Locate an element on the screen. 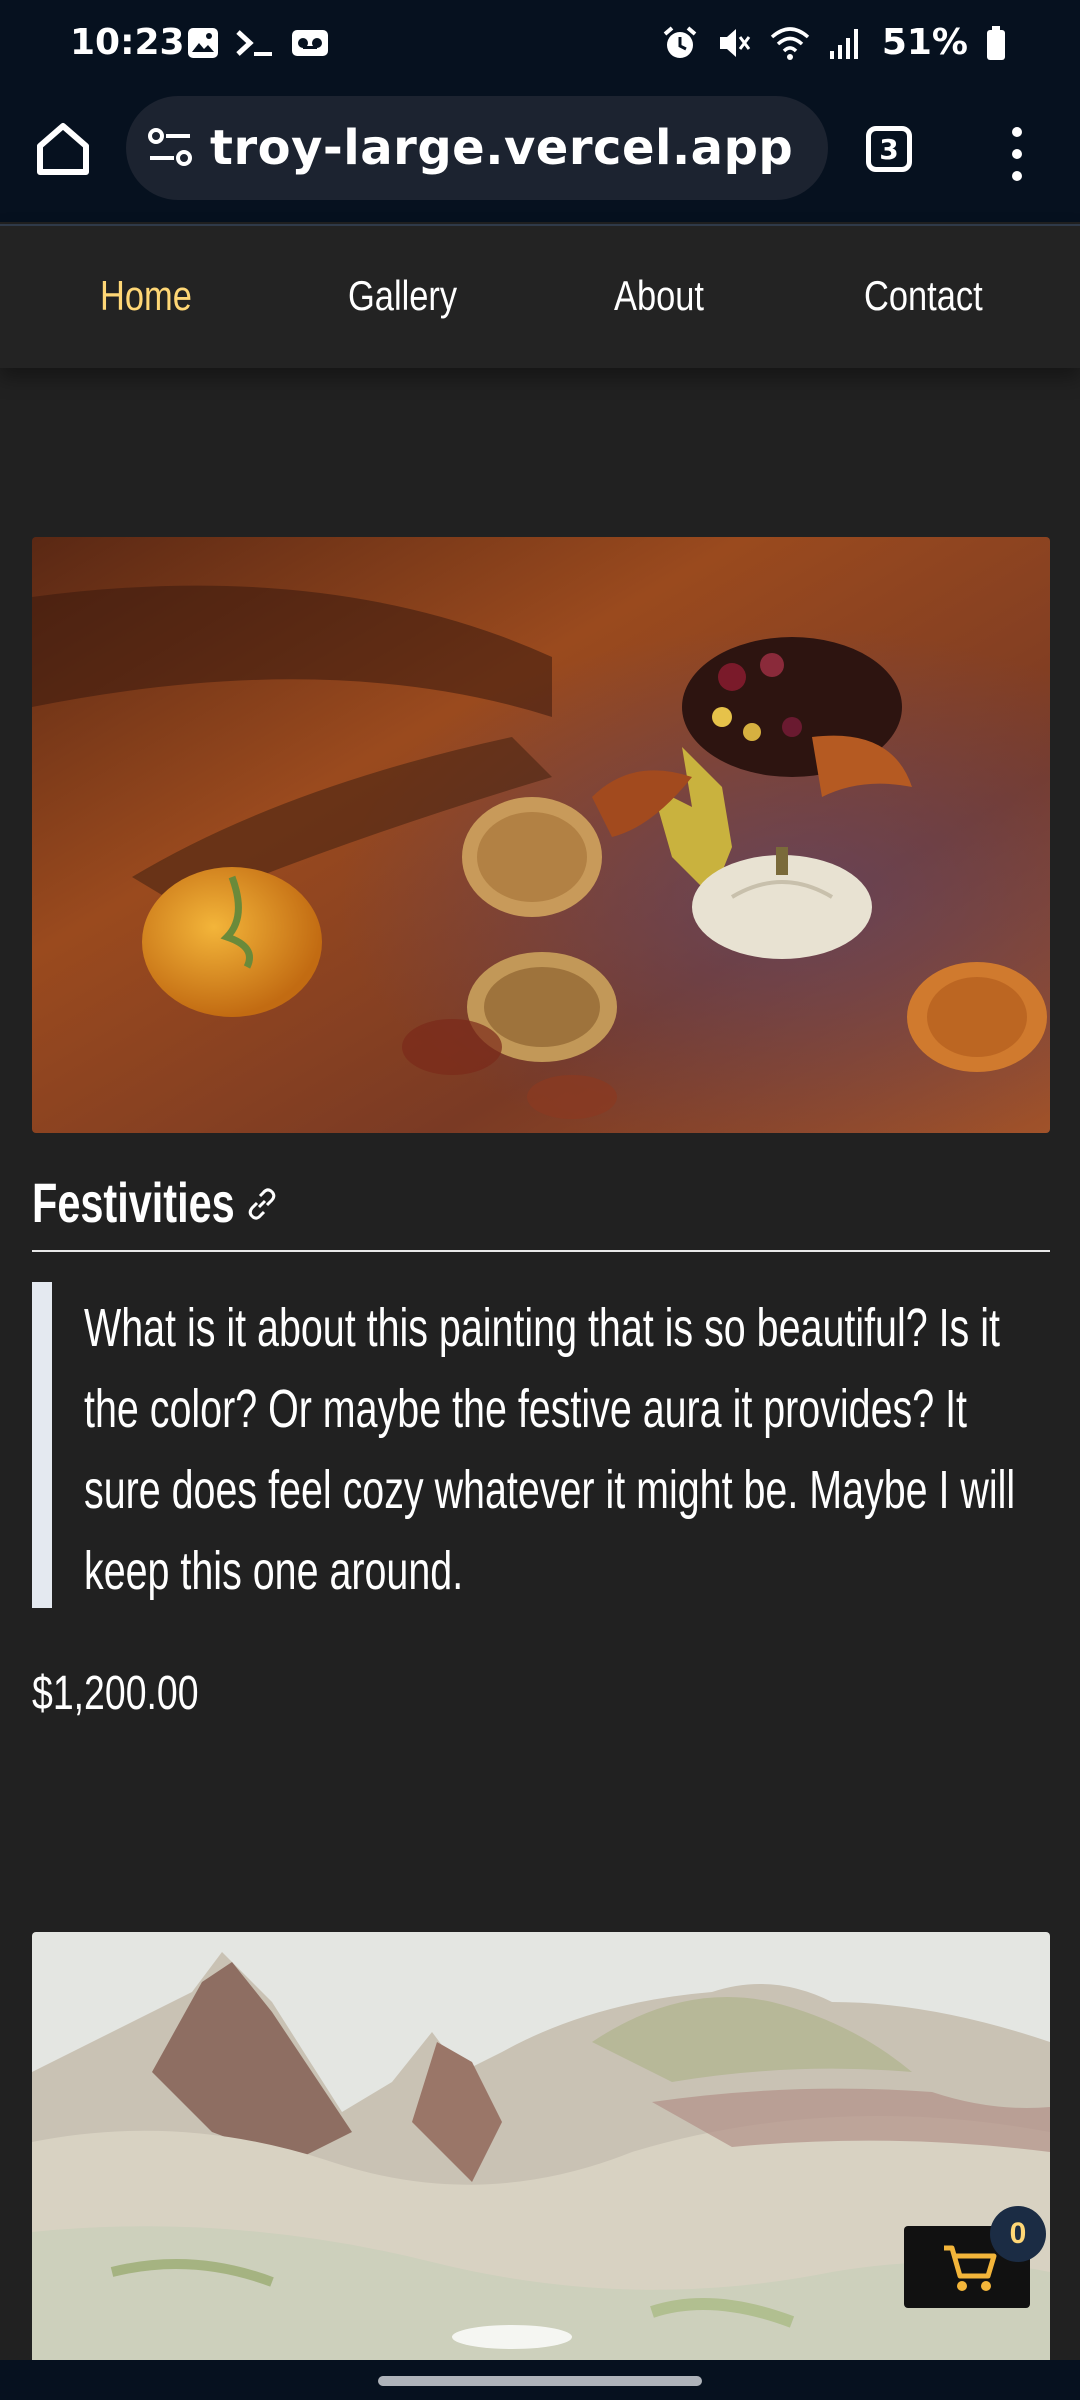 Image resolution: width=1080 pixels, height=2400 pixels. artwork-title: Festivities is located at coordinates (133, 1202).